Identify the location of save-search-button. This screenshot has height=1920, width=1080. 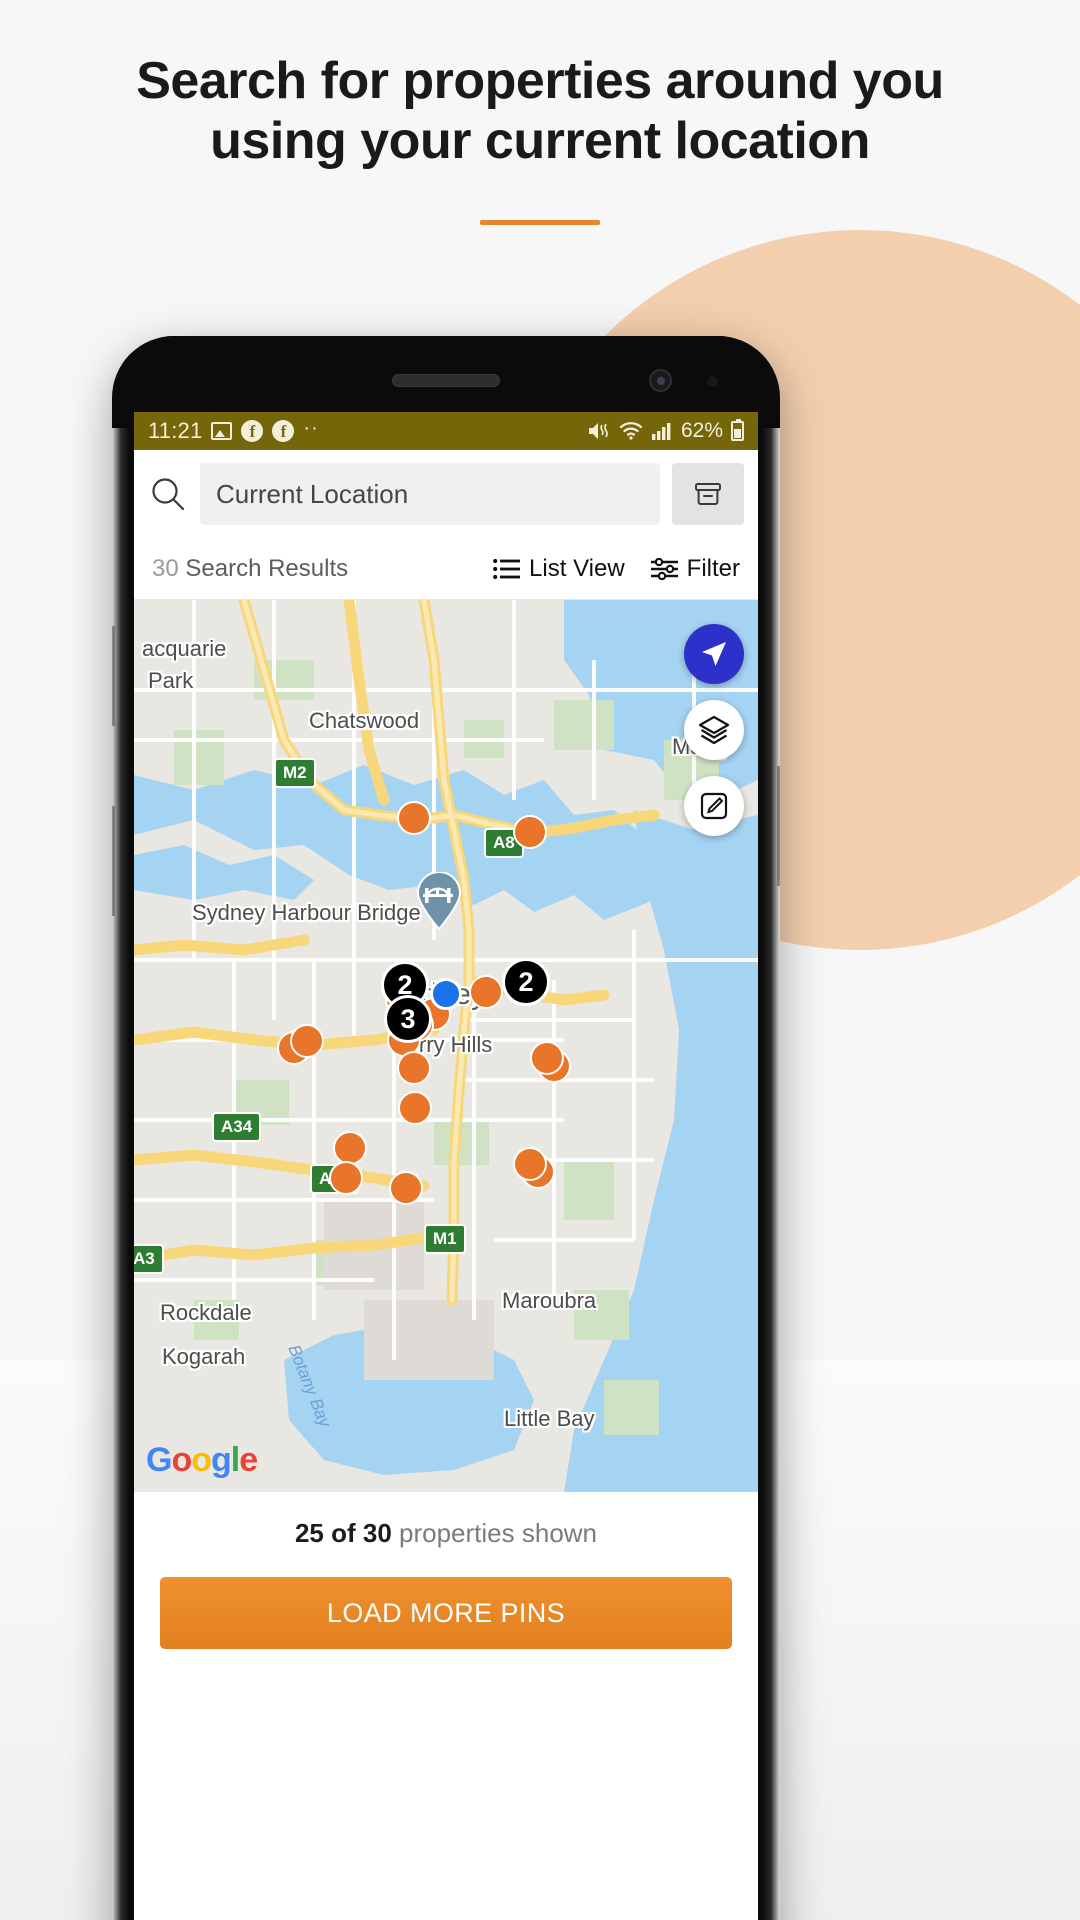
(708, 494).